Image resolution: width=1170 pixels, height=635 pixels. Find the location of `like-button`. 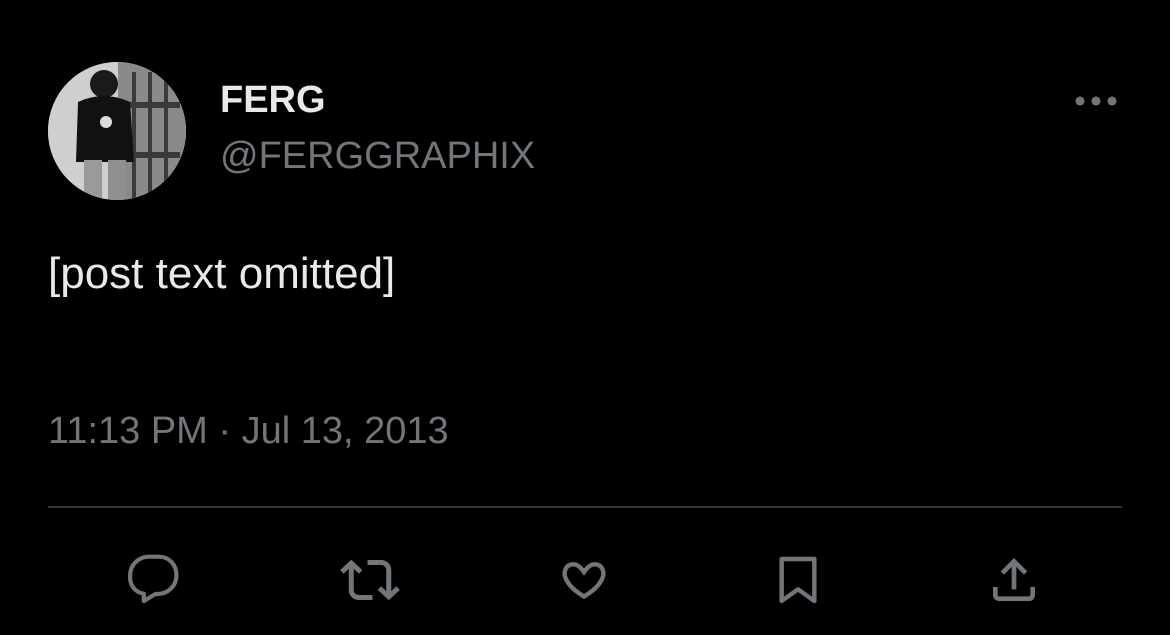

like-button is located at coordinates (584, 580).